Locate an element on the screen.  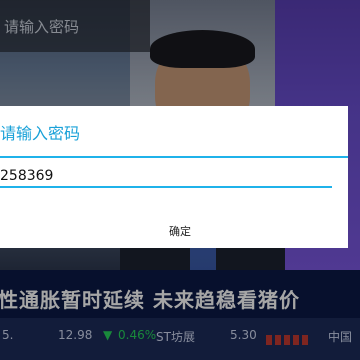
dialog-title: 请输入密码 is located at coordinates (40, 133).